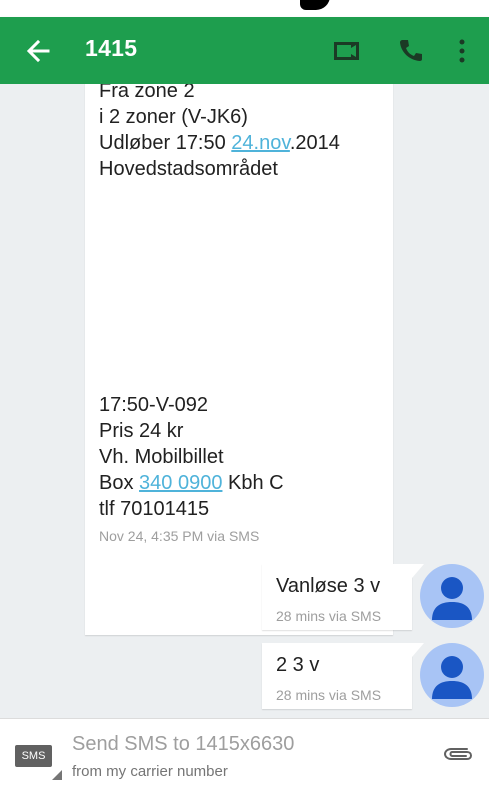 This screenshot has height=787, width=489. What do you see at coordinates (147, 93) in the screenshot?
I see `message-line: Fra zone 2` at bounding box center [147, 93].